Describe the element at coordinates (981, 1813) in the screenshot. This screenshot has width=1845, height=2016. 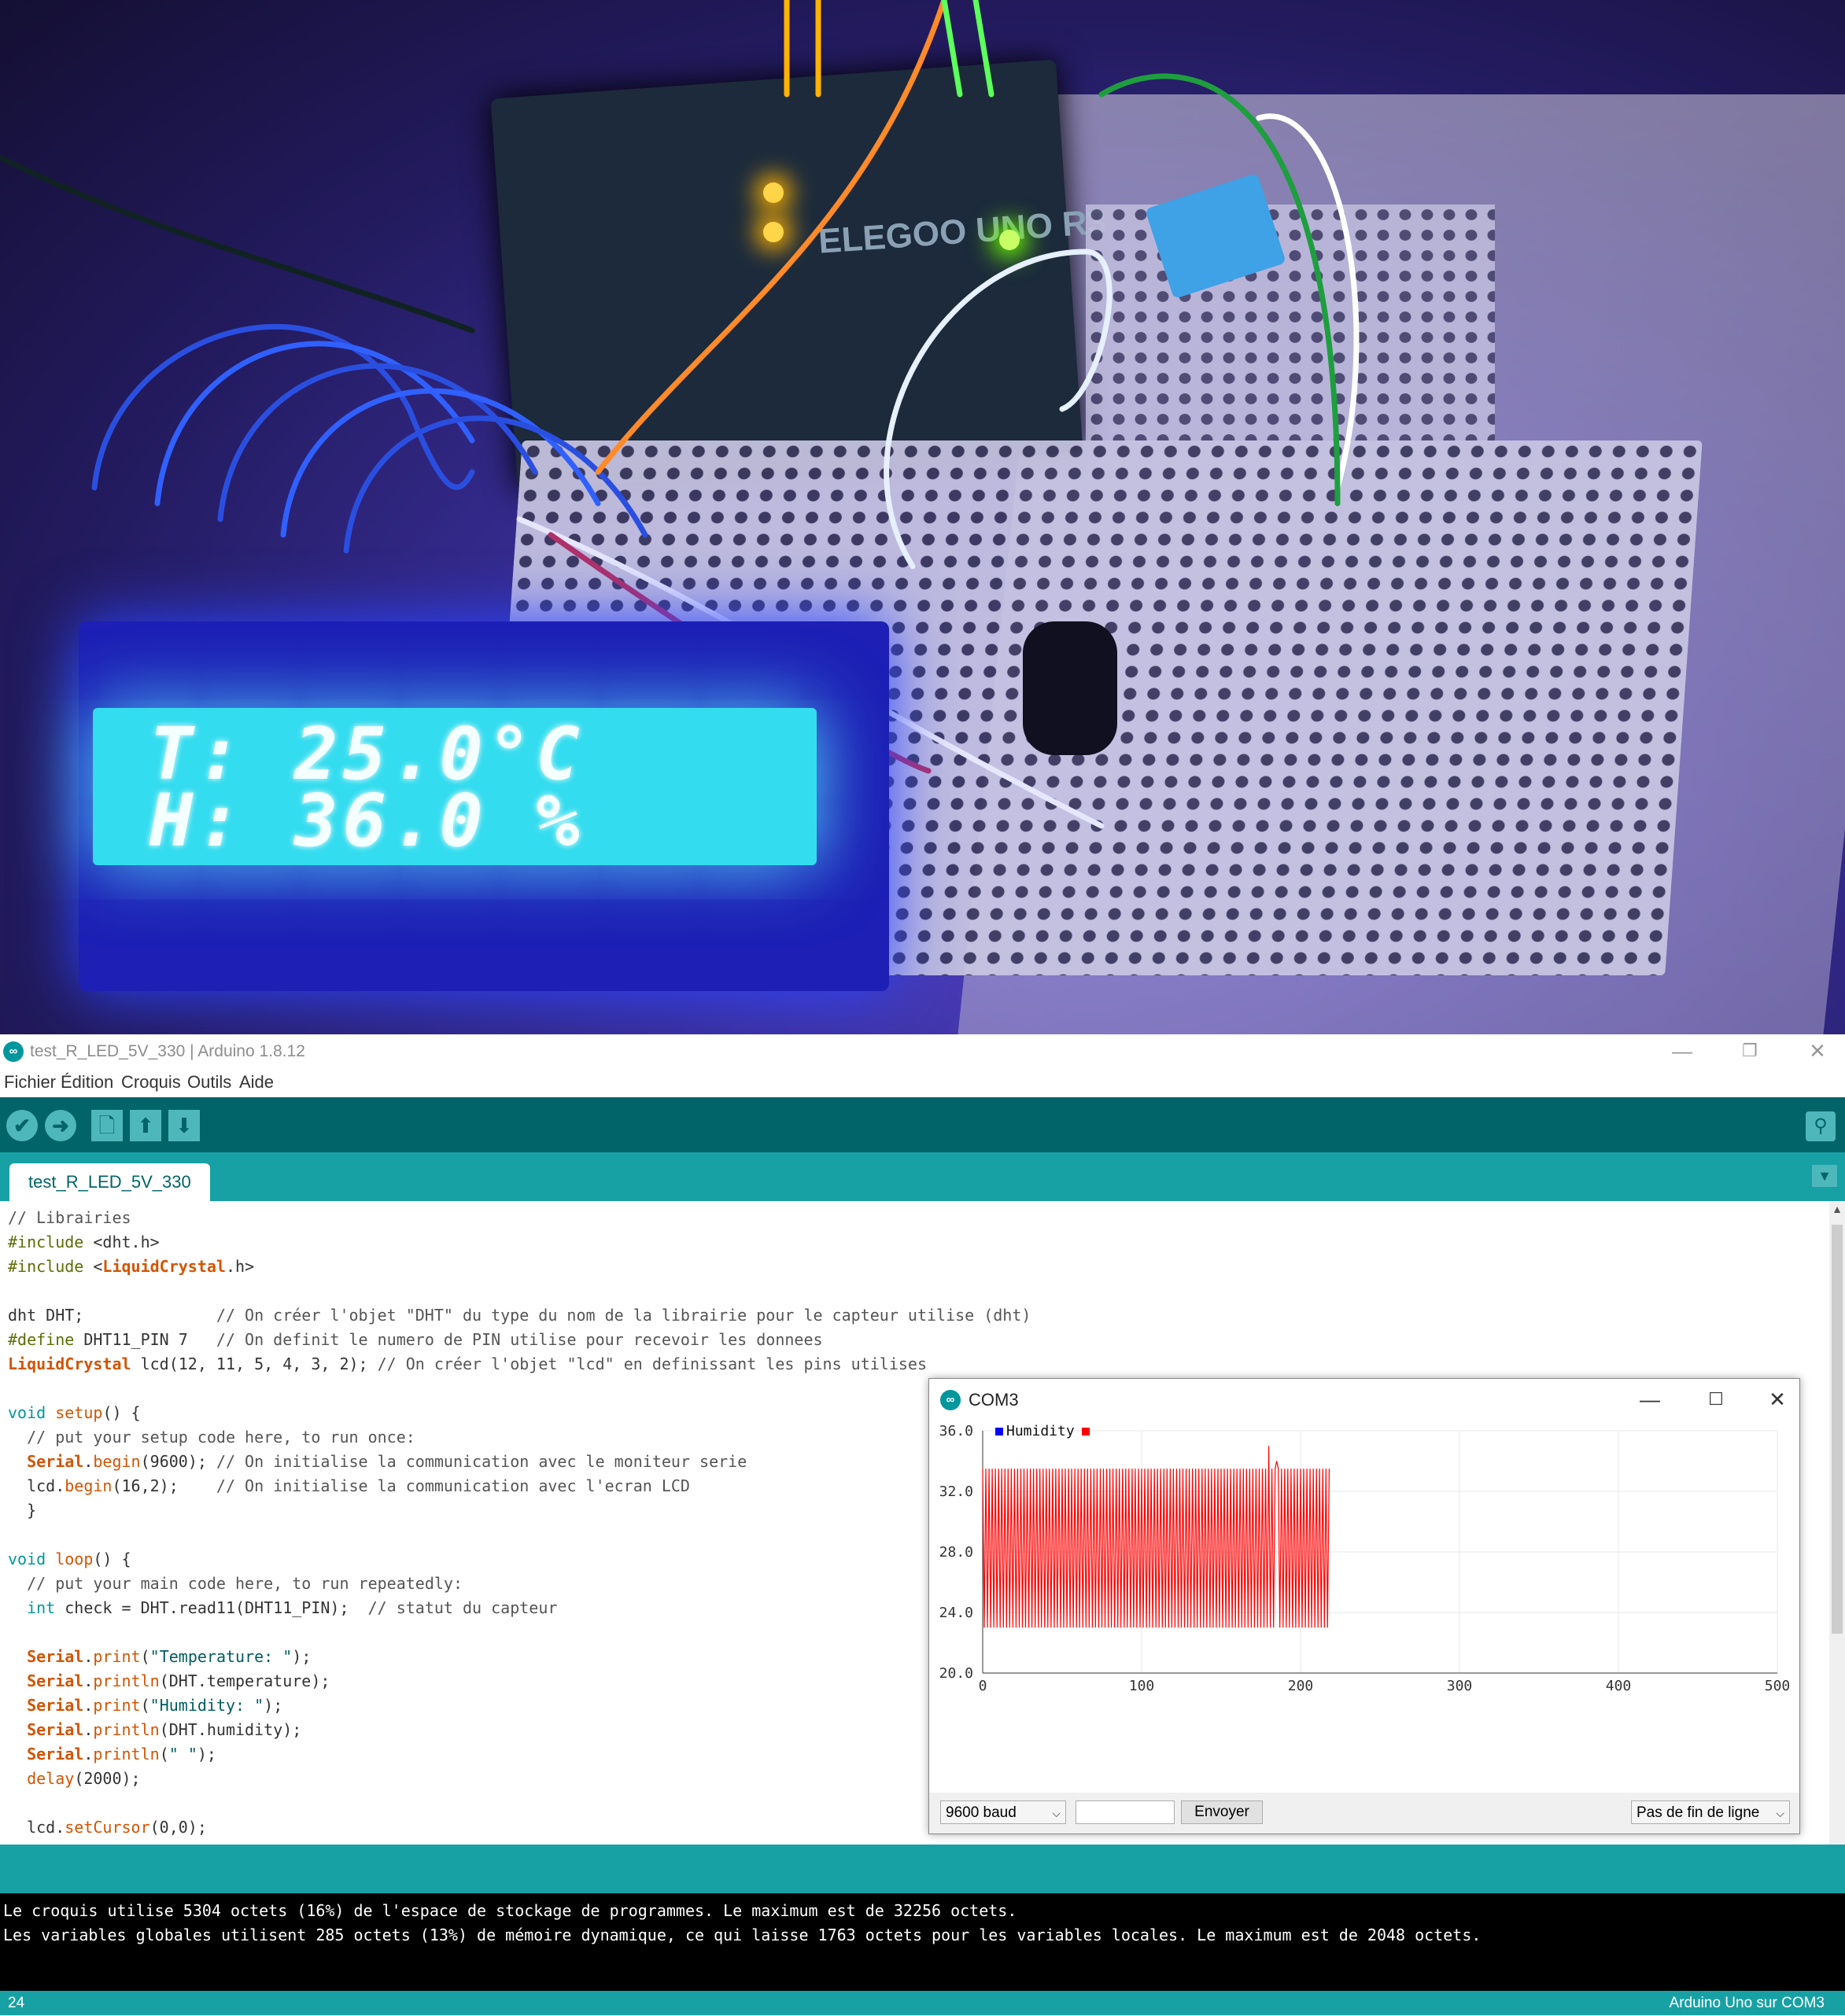
I see `baud-value: 9600 baud` at that location.